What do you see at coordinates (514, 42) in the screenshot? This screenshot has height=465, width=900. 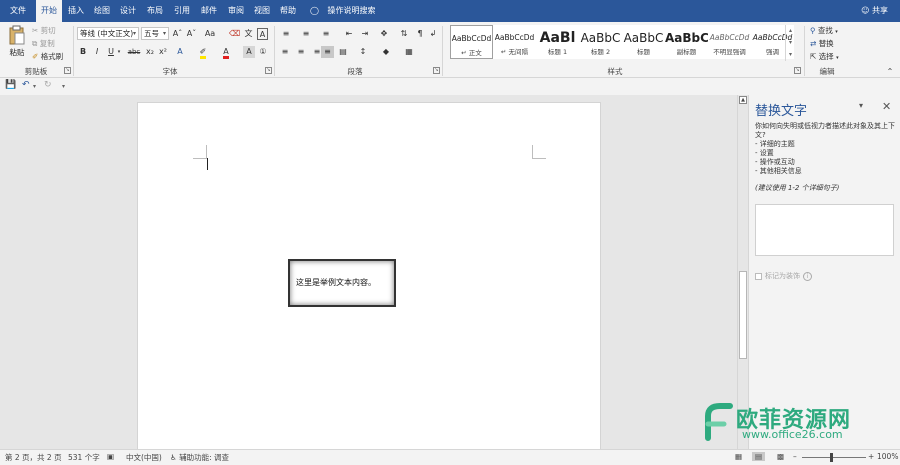 I see `style-no-spacing: AaBbCcDd ↵ 无间隔` at bounding box center [514, 42].